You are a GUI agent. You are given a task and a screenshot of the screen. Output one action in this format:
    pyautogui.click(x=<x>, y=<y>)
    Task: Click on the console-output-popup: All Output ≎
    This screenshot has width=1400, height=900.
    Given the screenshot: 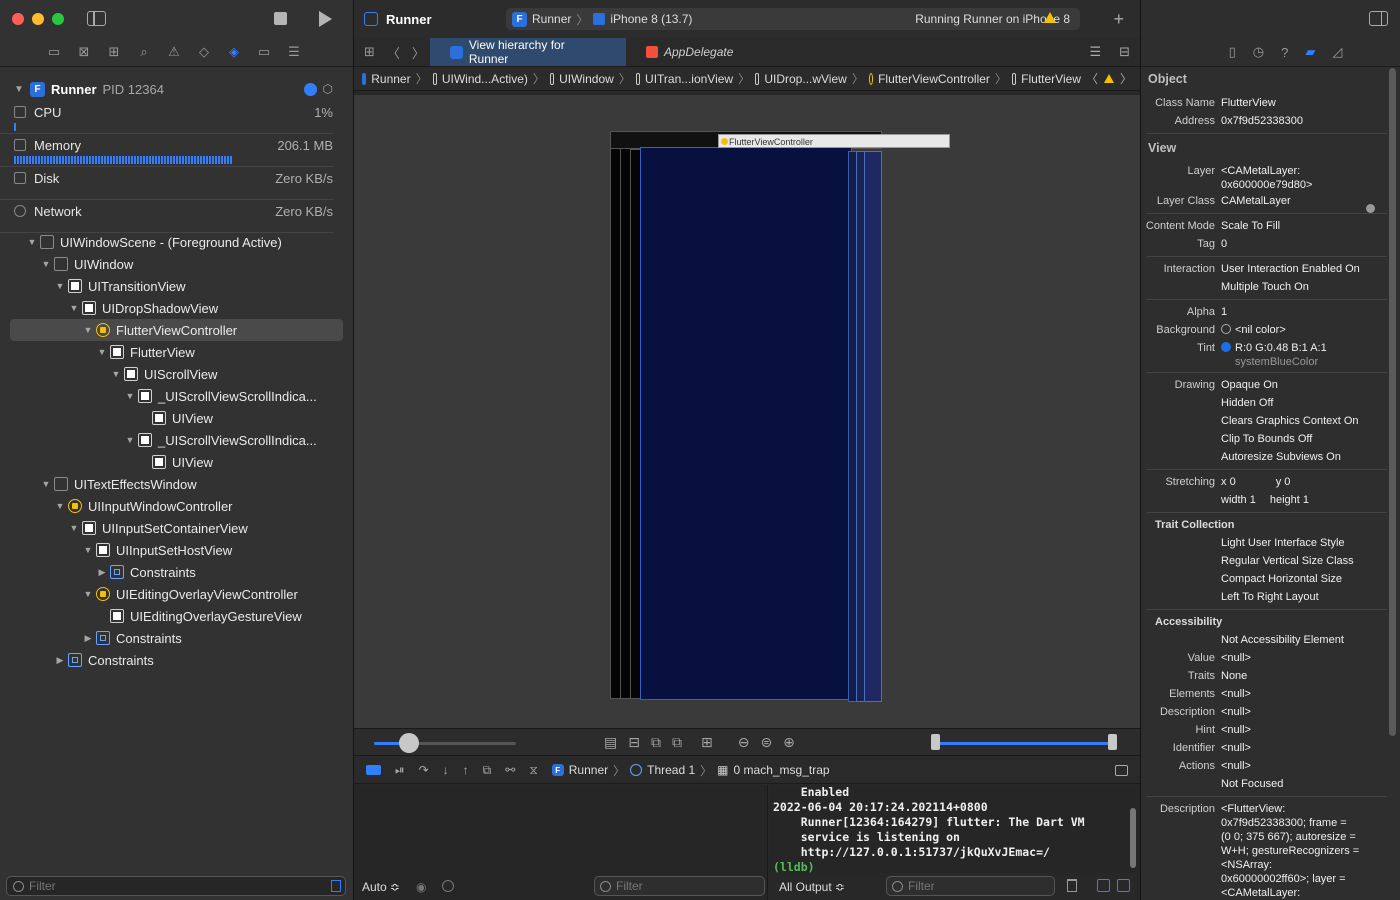 What is the action you would take?
    pyautogui.click(x=812, y=887)
    